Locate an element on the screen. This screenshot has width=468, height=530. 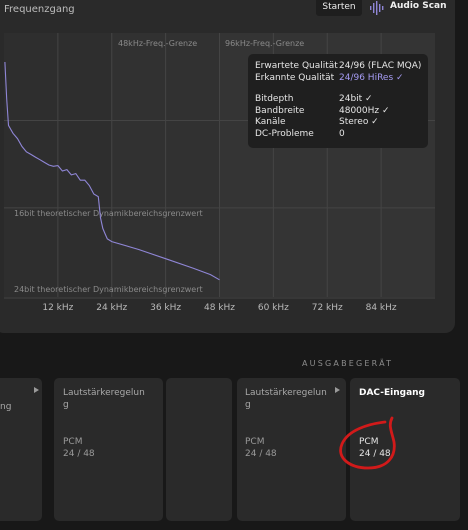
x-tick-label: 36 kHz is located at coordinates (165, 308).